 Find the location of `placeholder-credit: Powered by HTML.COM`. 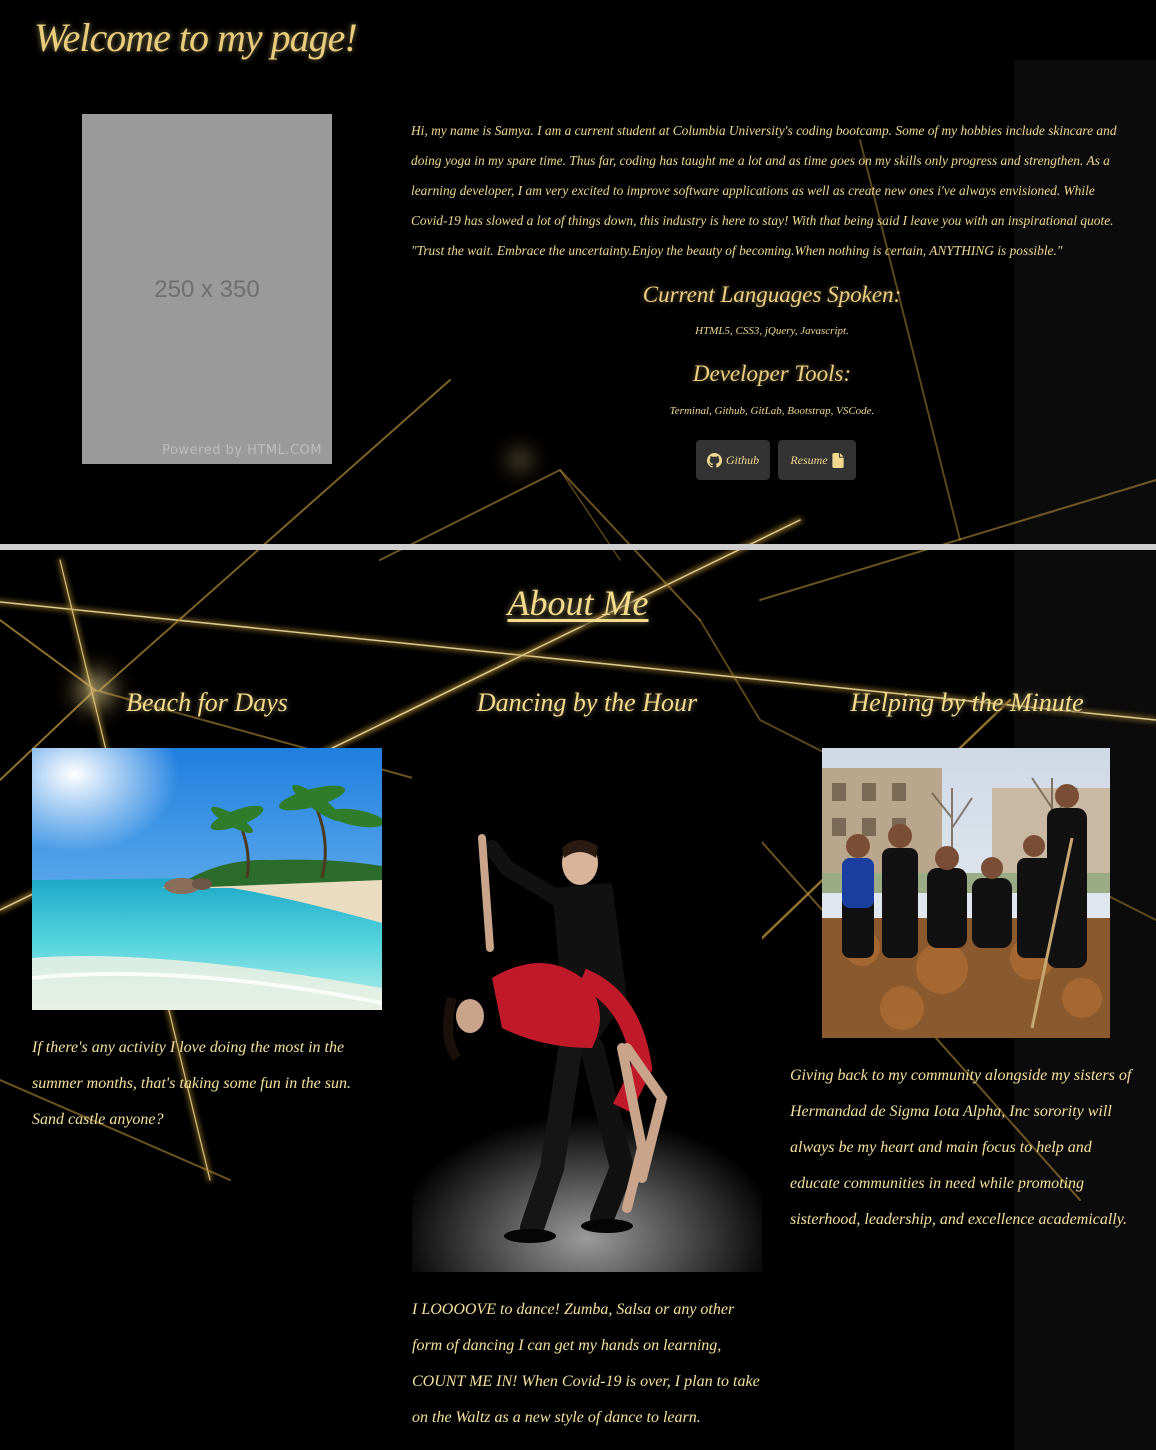

placeholder-credit: Powered by HTML.COM is located at coordinates (242, 450).